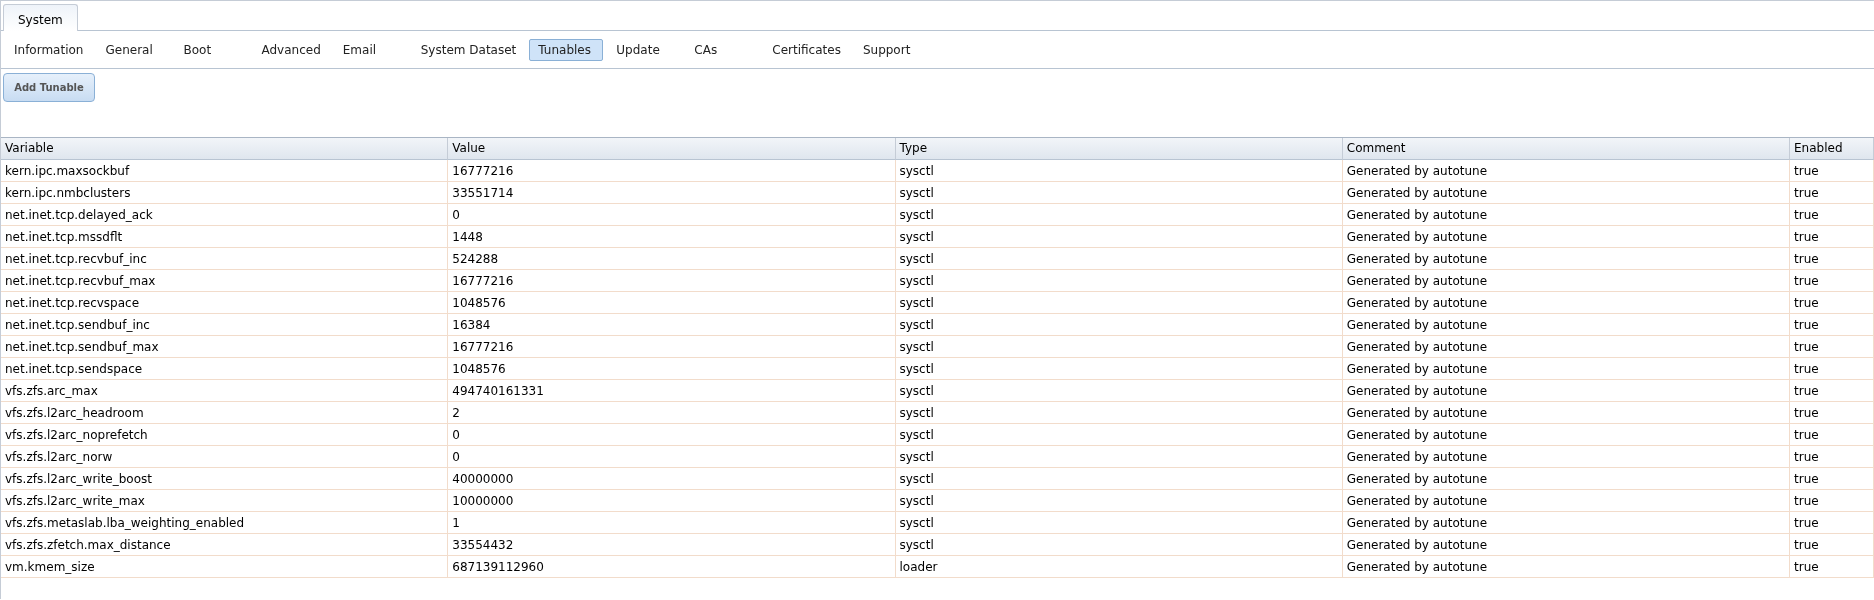 This screenshot has width=1874, height=600. Describe the element at coordinates (225, 325) in the screenshot. I see `table-cell: net.inet.tcp.sendbuf_inc` at that location.